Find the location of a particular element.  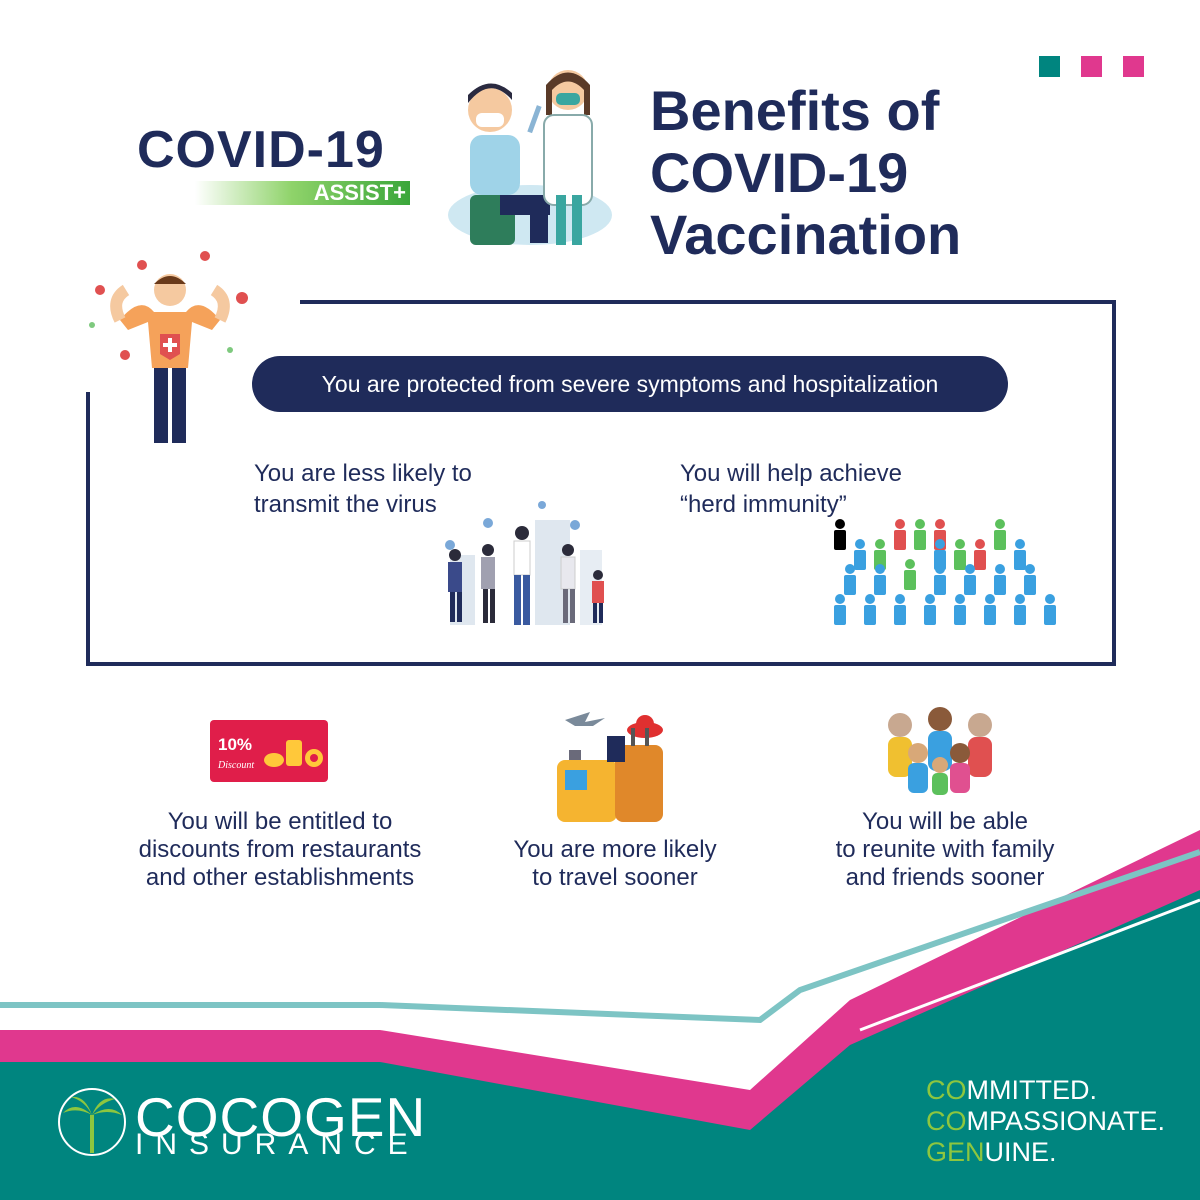

covid-assist-logo-text: COVID-19 is located at coordinates (261, 150).